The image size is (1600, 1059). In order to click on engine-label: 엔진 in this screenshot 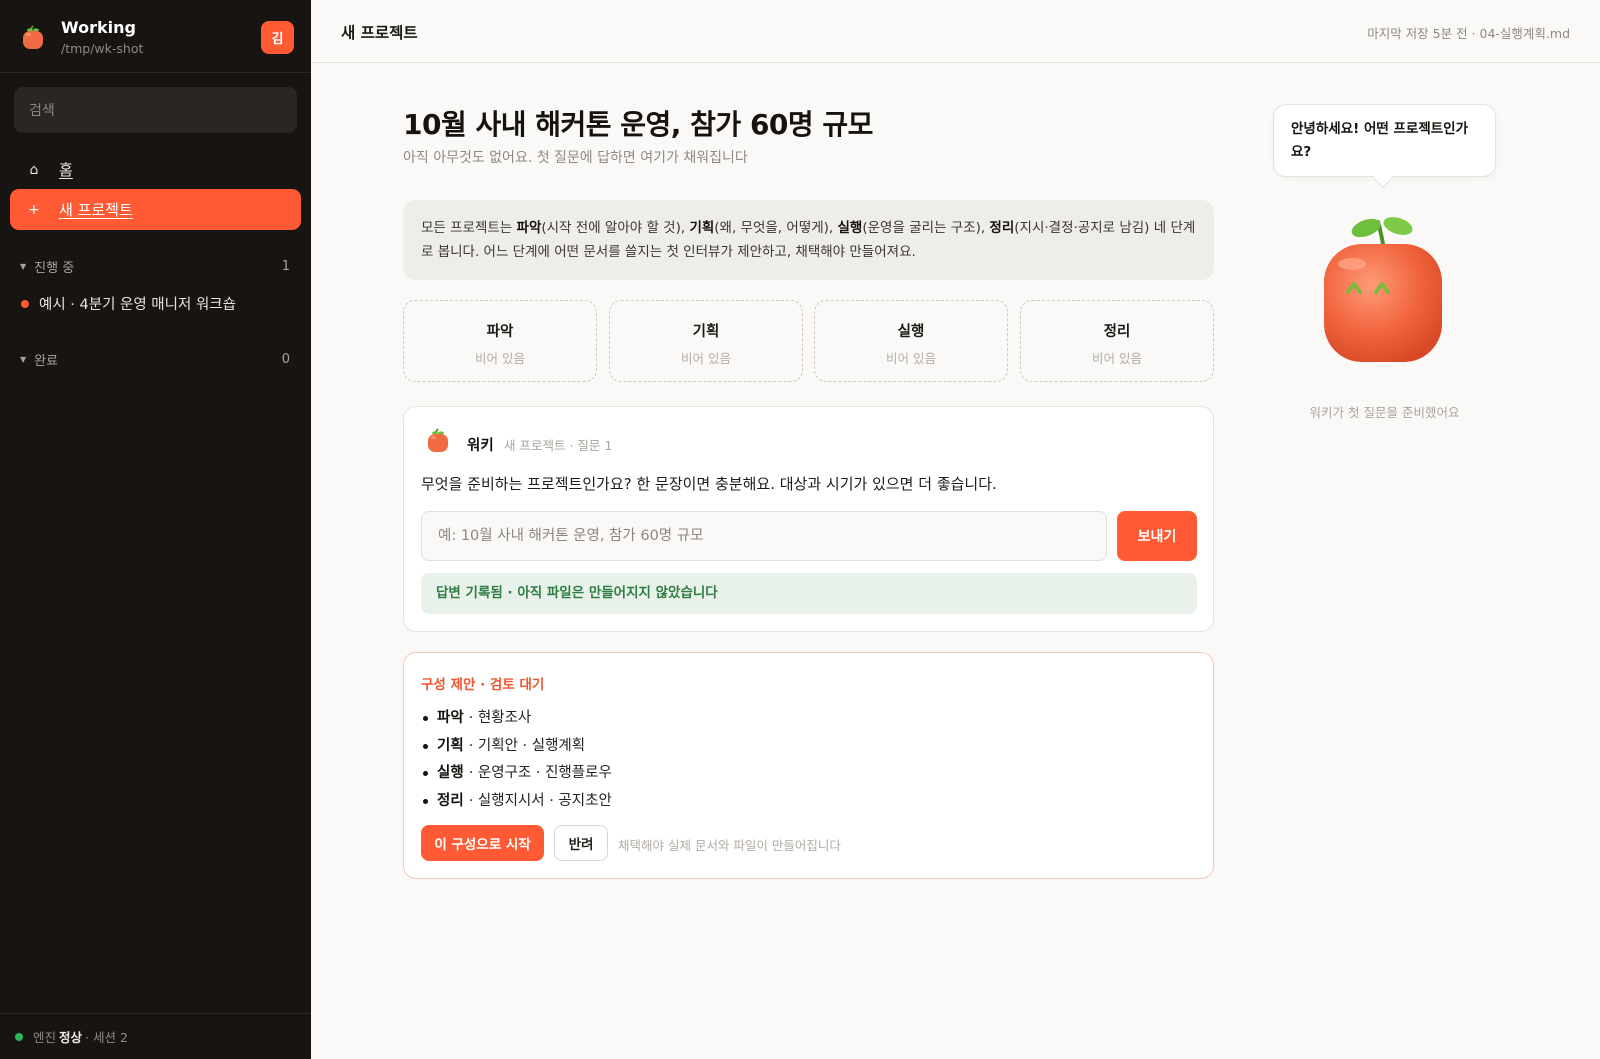, I will do `click(45, 1037)`.